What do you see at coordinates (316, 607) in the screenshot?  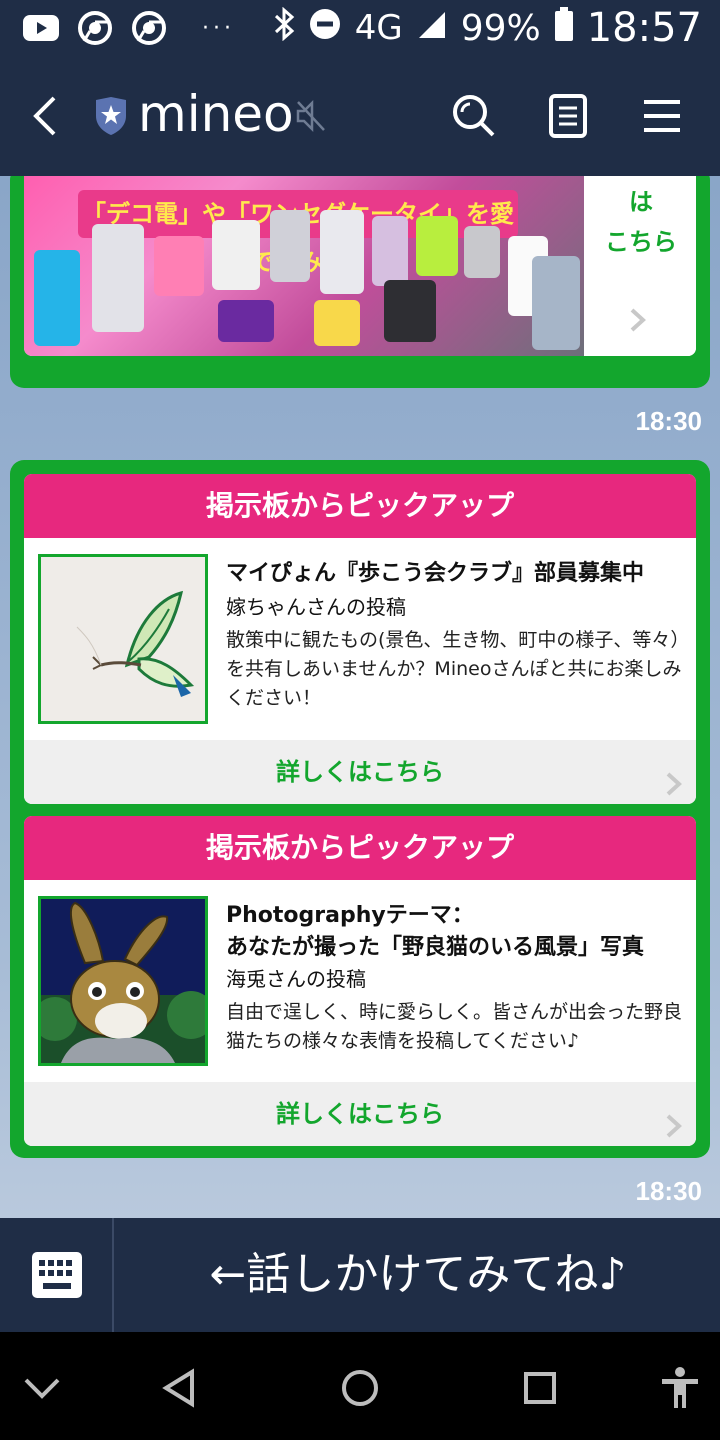 I see `post-author: 嫁ちゃんさんの投稿` at bounding box center [316, 607].